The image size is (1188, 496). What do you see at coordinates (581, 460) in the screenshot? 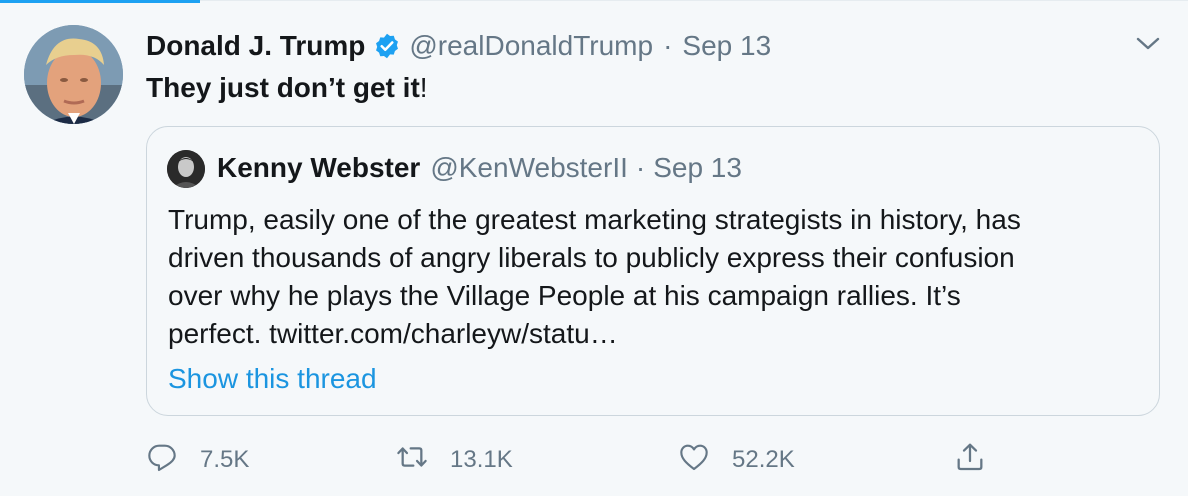
I see `tweet-actions: 7.5K 13.1K 52.2K` at bounding box center [581, 460].